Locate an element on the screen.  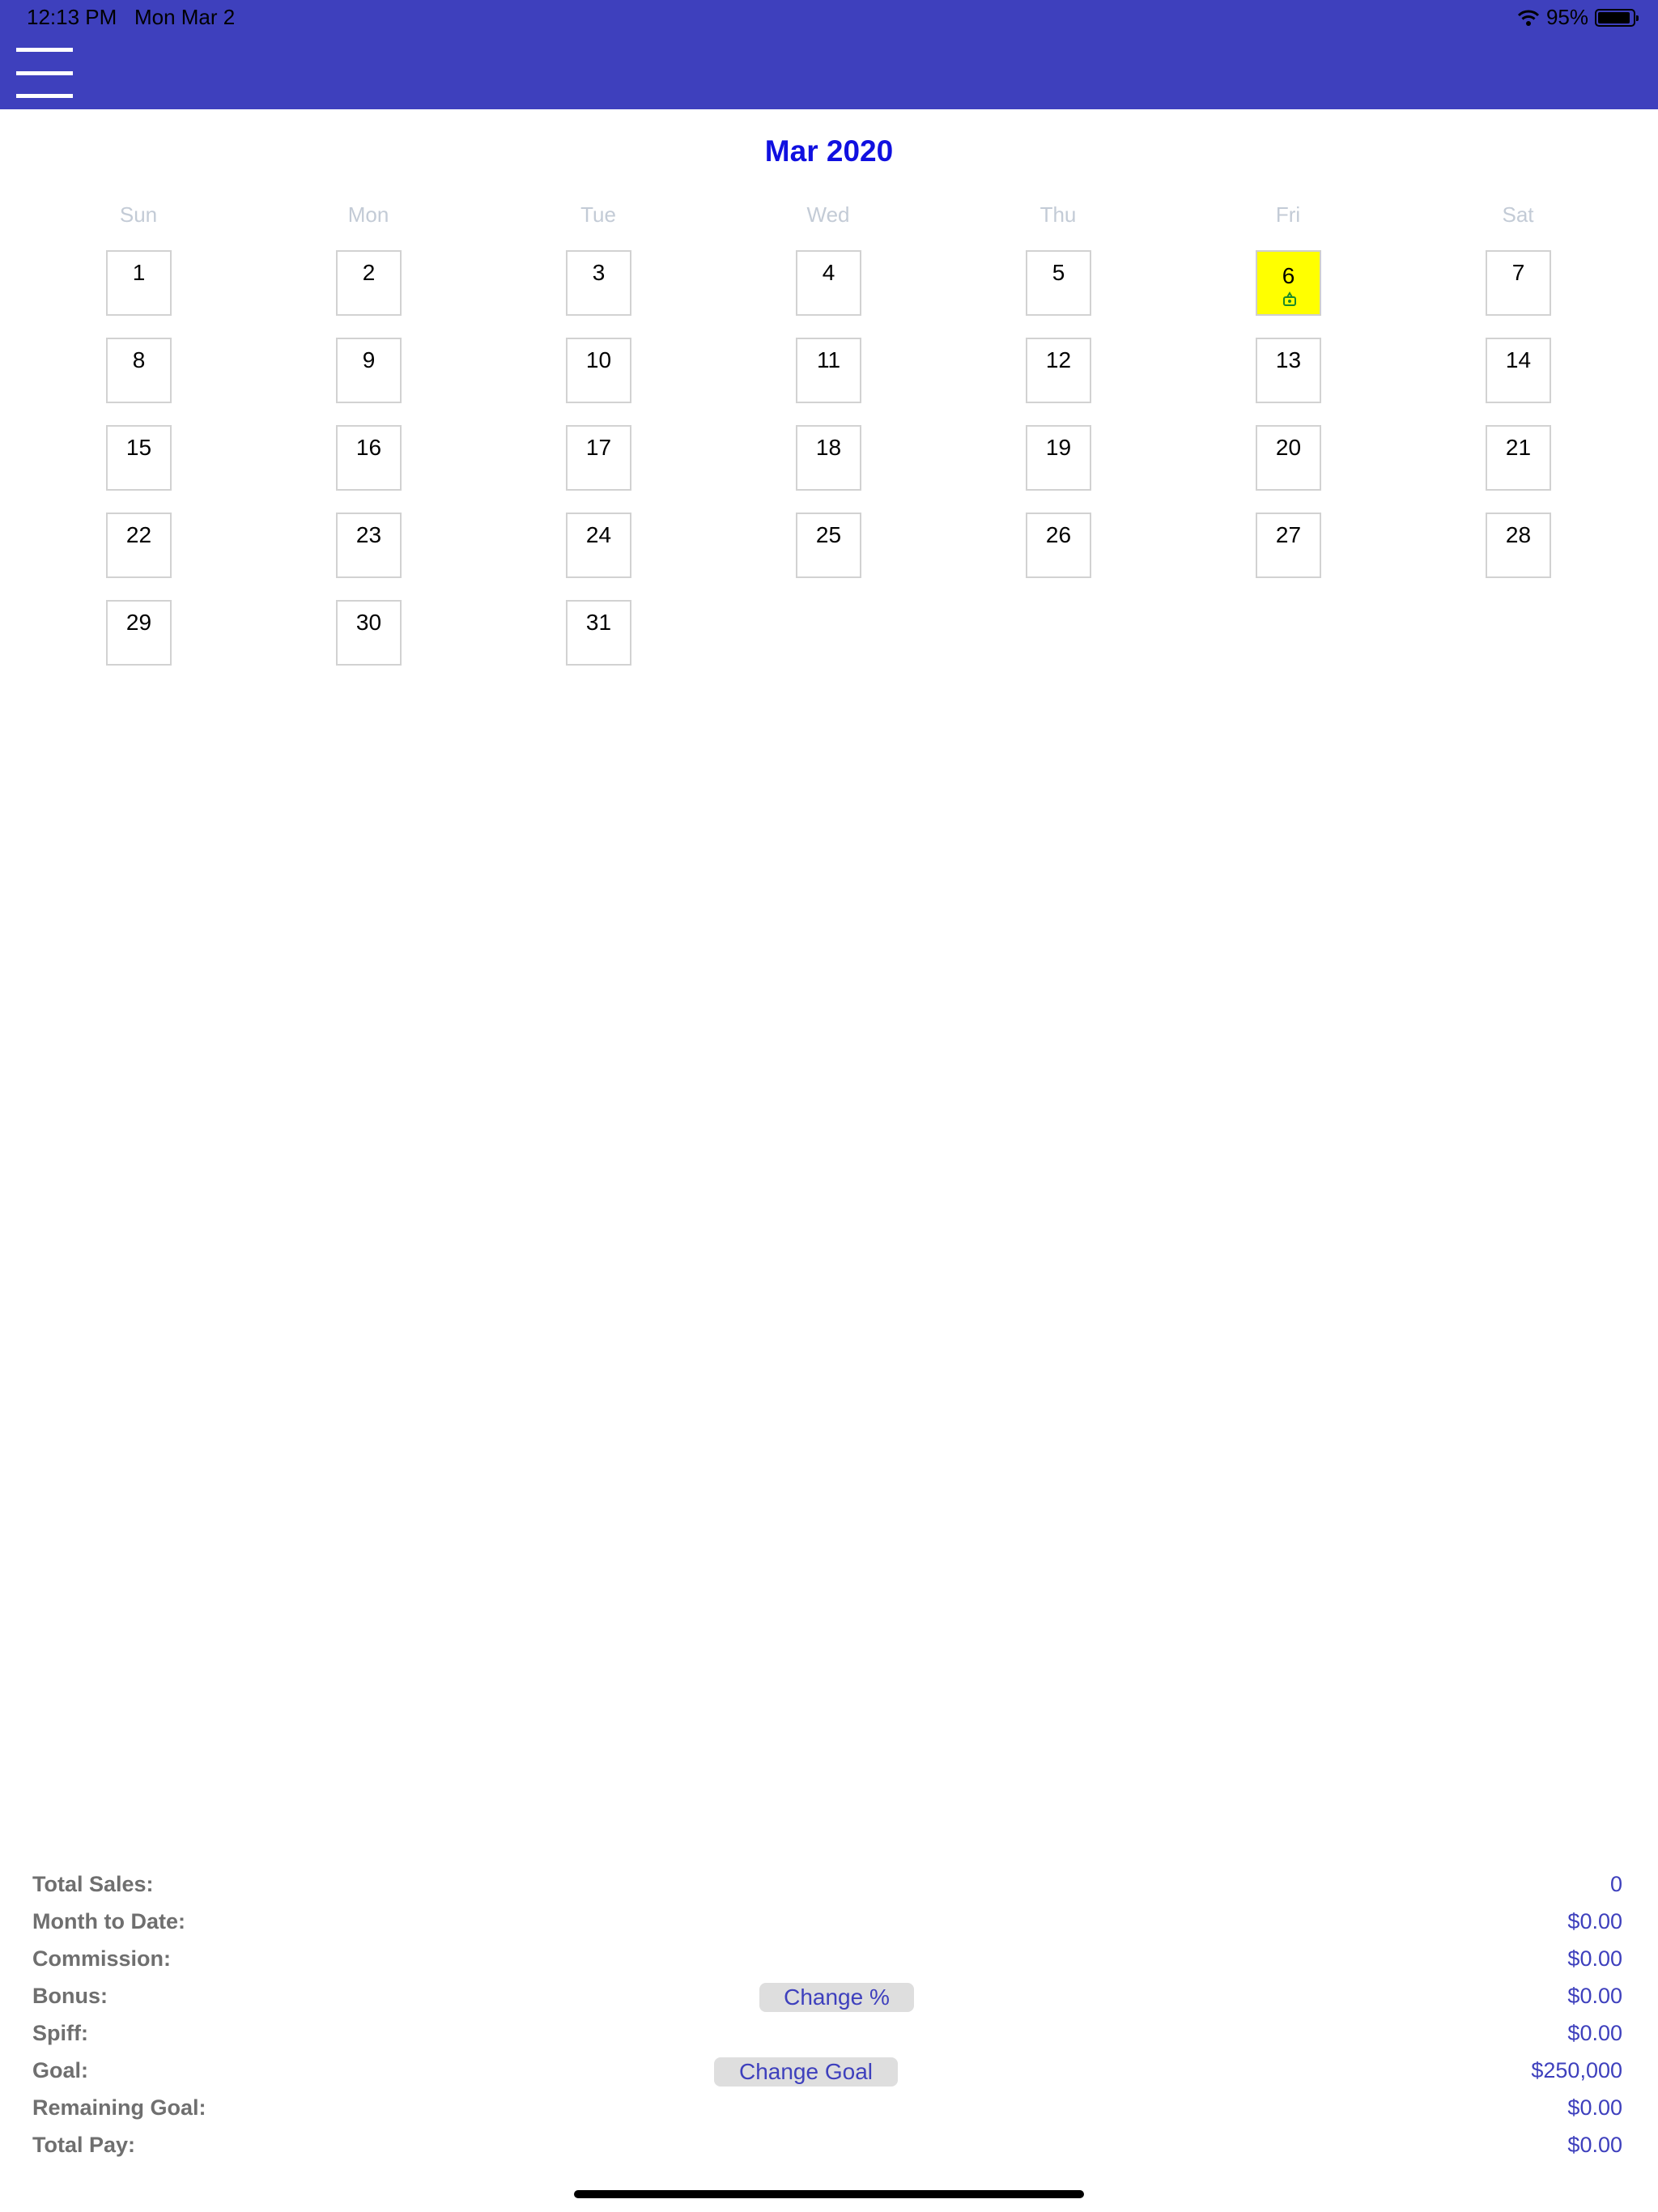
day-cell-16: 16 is located at coordinates (369, 458).